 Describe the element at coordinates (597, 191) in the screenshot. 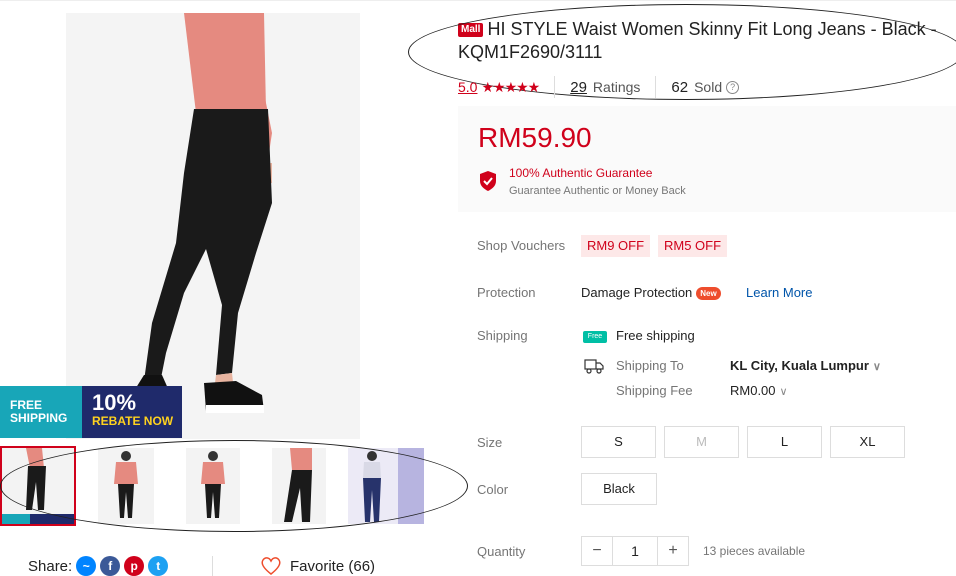

I see `guarantee-subtitle: Guarantee Authentic or Money Back` at that location.